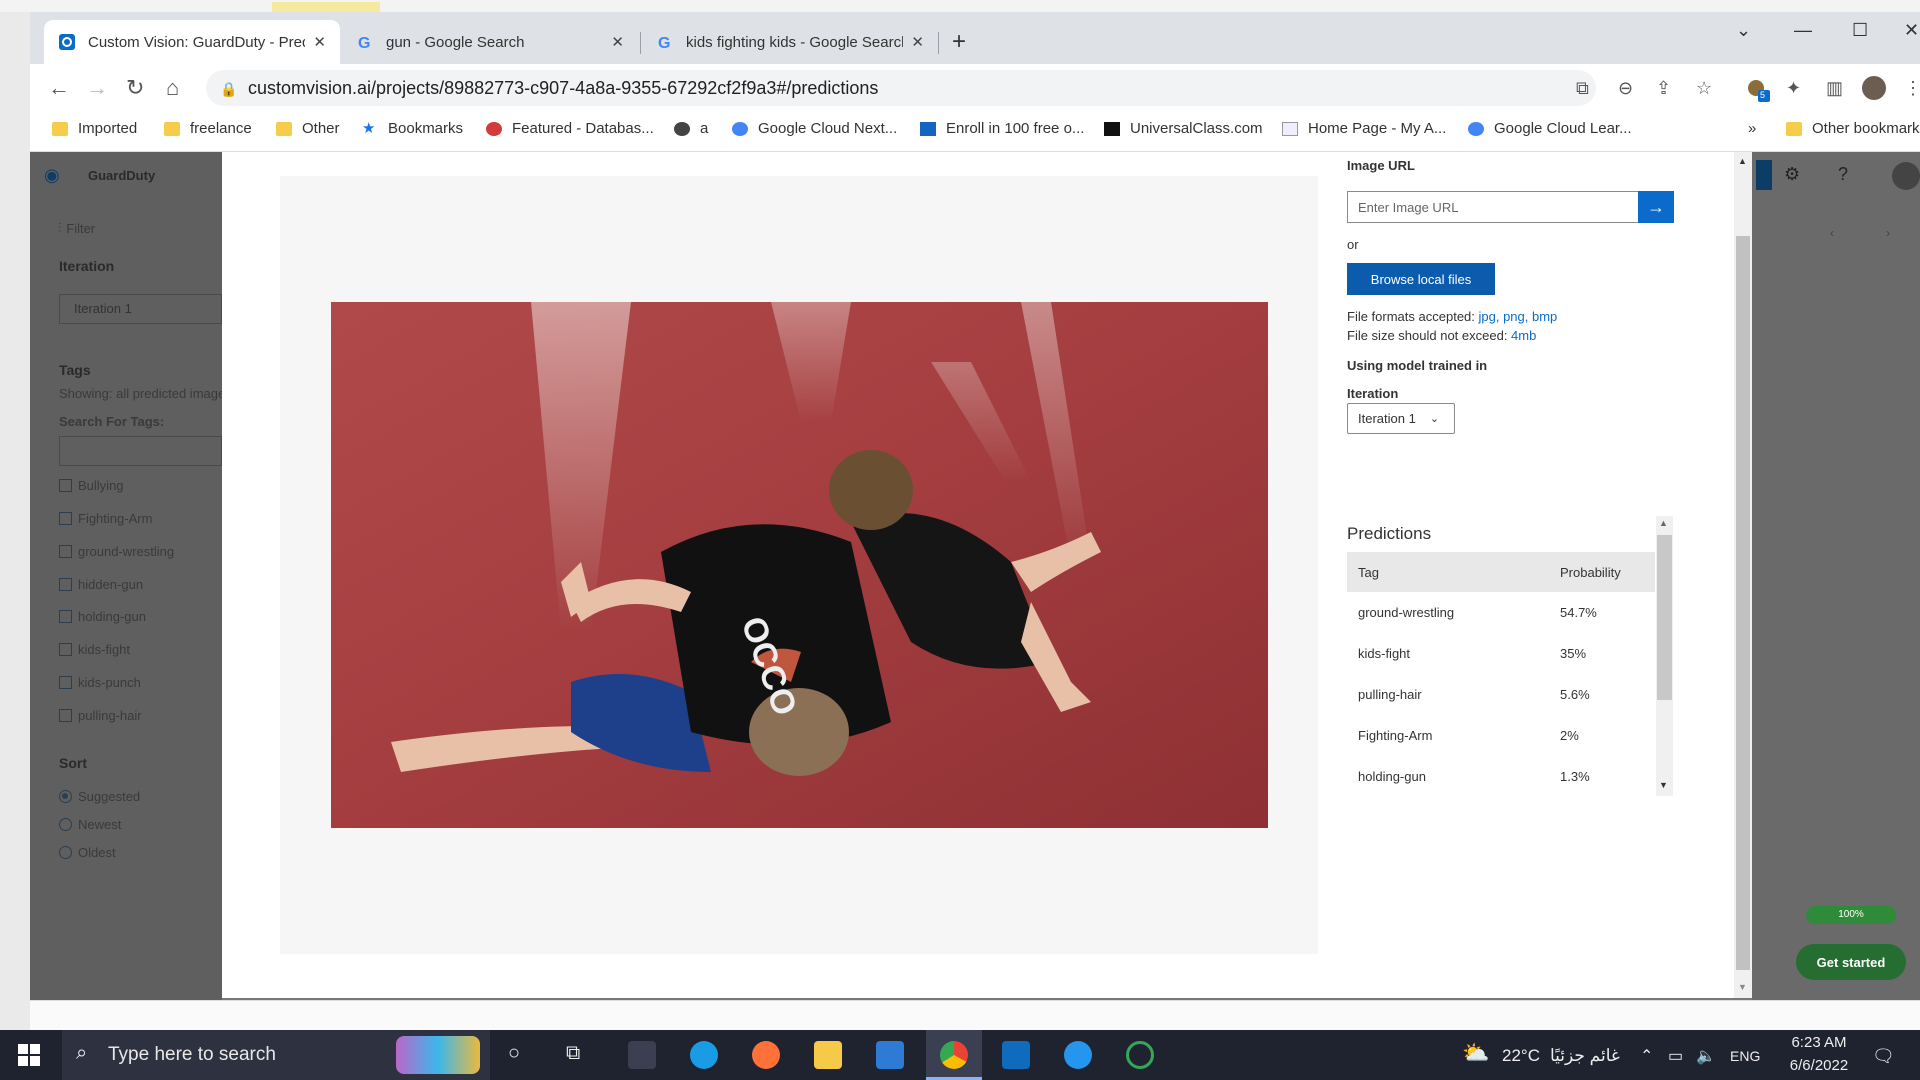  What do you see at coordinates (1752, 128) in the screenshot?
I see `bookmarks-overflow-icon: »` at bounding box center [1752, 128].